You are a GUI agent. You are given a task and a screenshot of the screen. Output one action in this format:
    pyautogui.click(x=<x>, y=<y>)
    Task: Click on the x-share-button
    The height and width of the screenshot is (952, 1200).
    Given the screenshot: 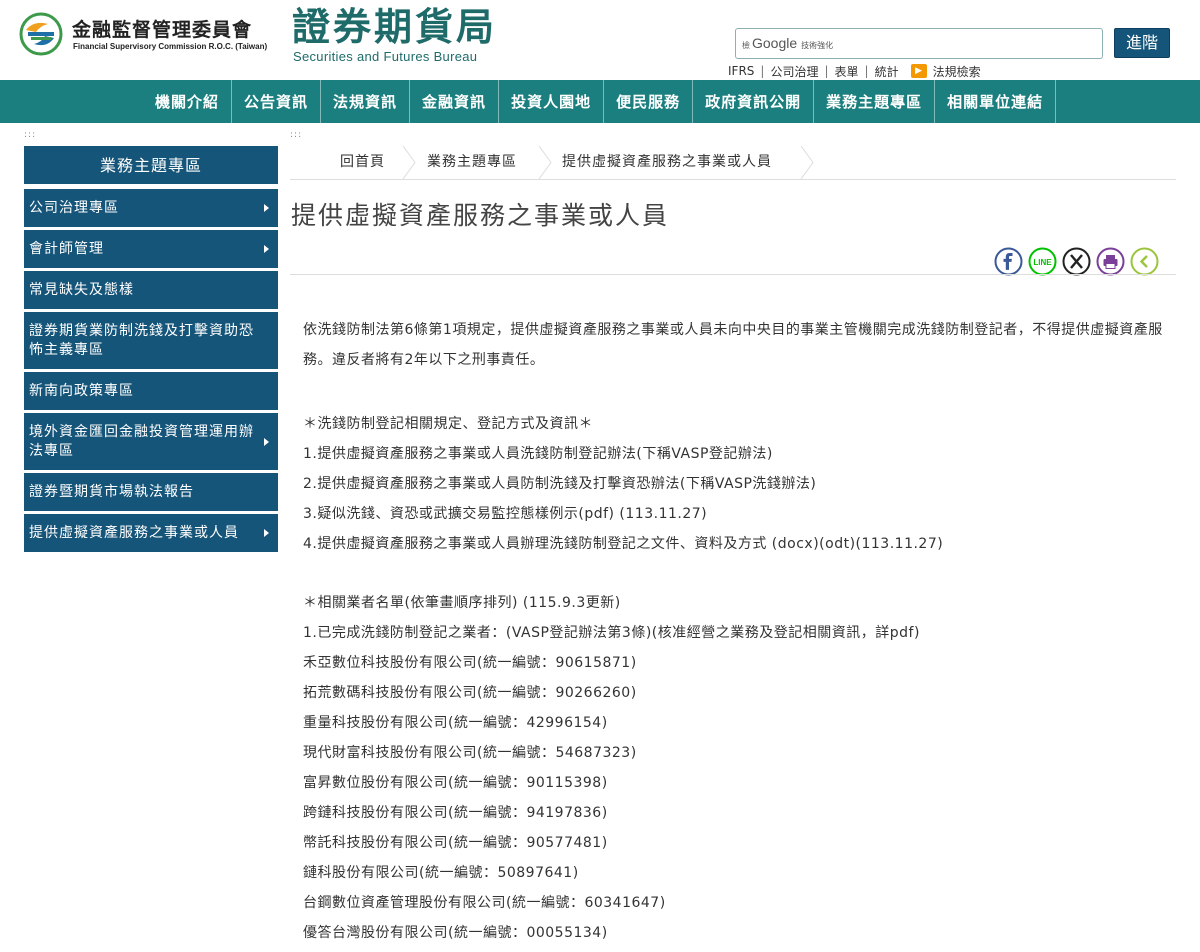 What is the action you would take?
    pyautogui.click(x=1076, y=261)
    